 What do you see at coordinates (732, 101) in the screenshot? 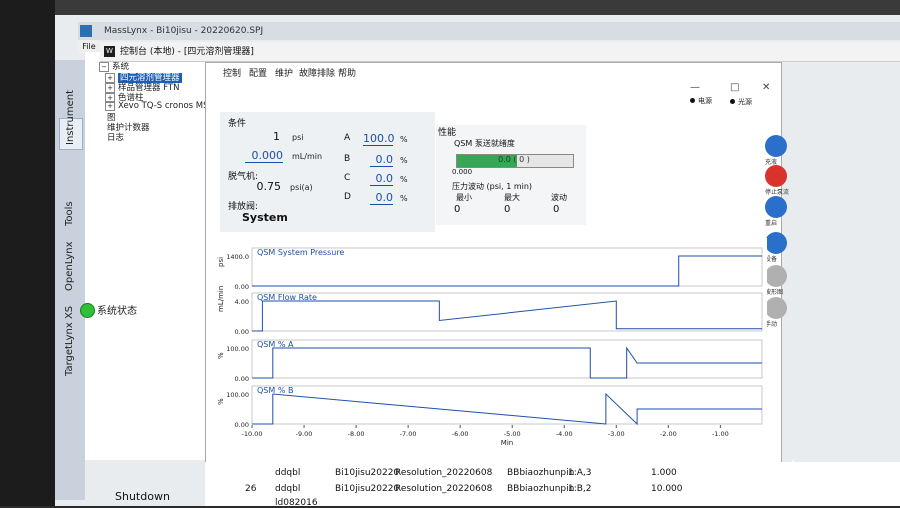
I see `light-dot-icon` at bounding box center [732, 101].